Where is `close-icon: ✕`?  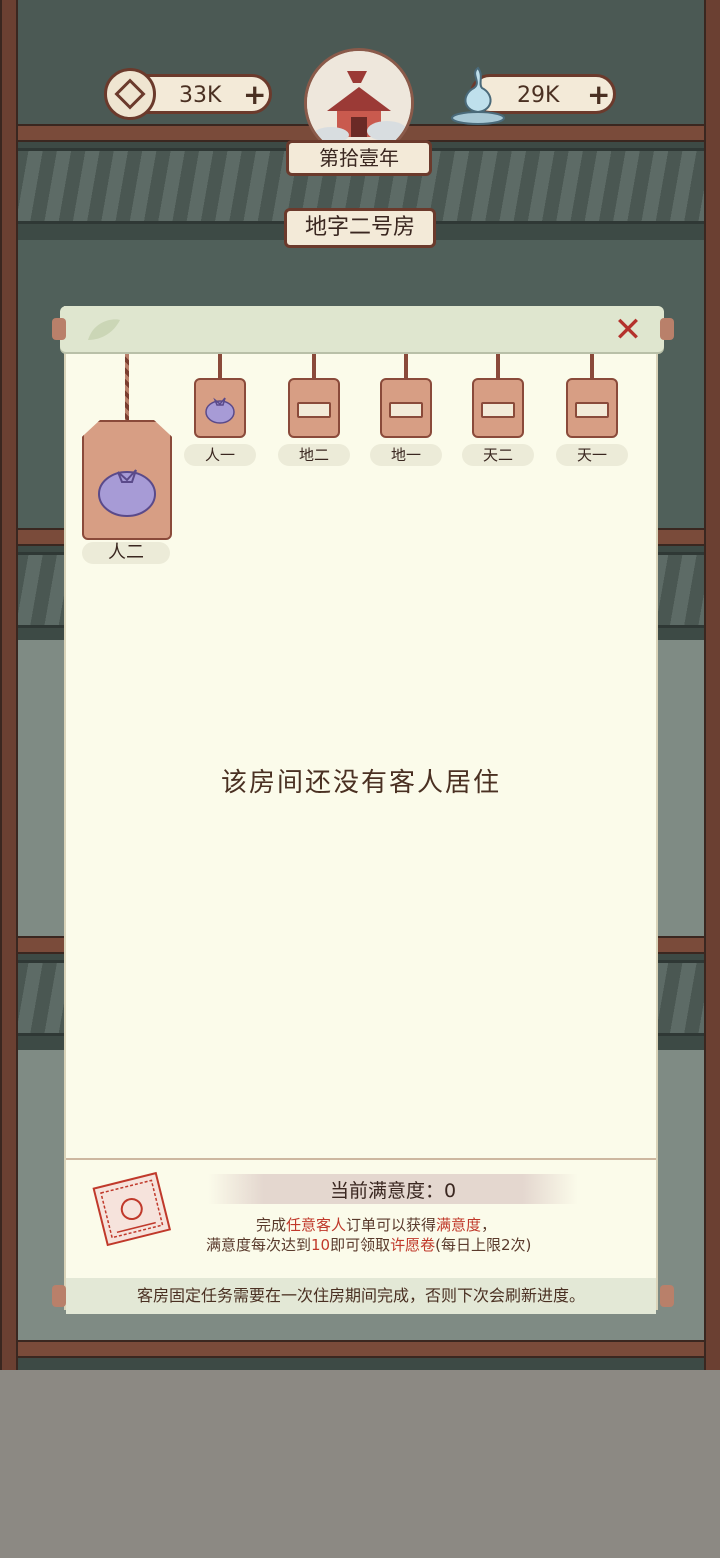 close-icon: ✕ is located at coordinates (628, 330).